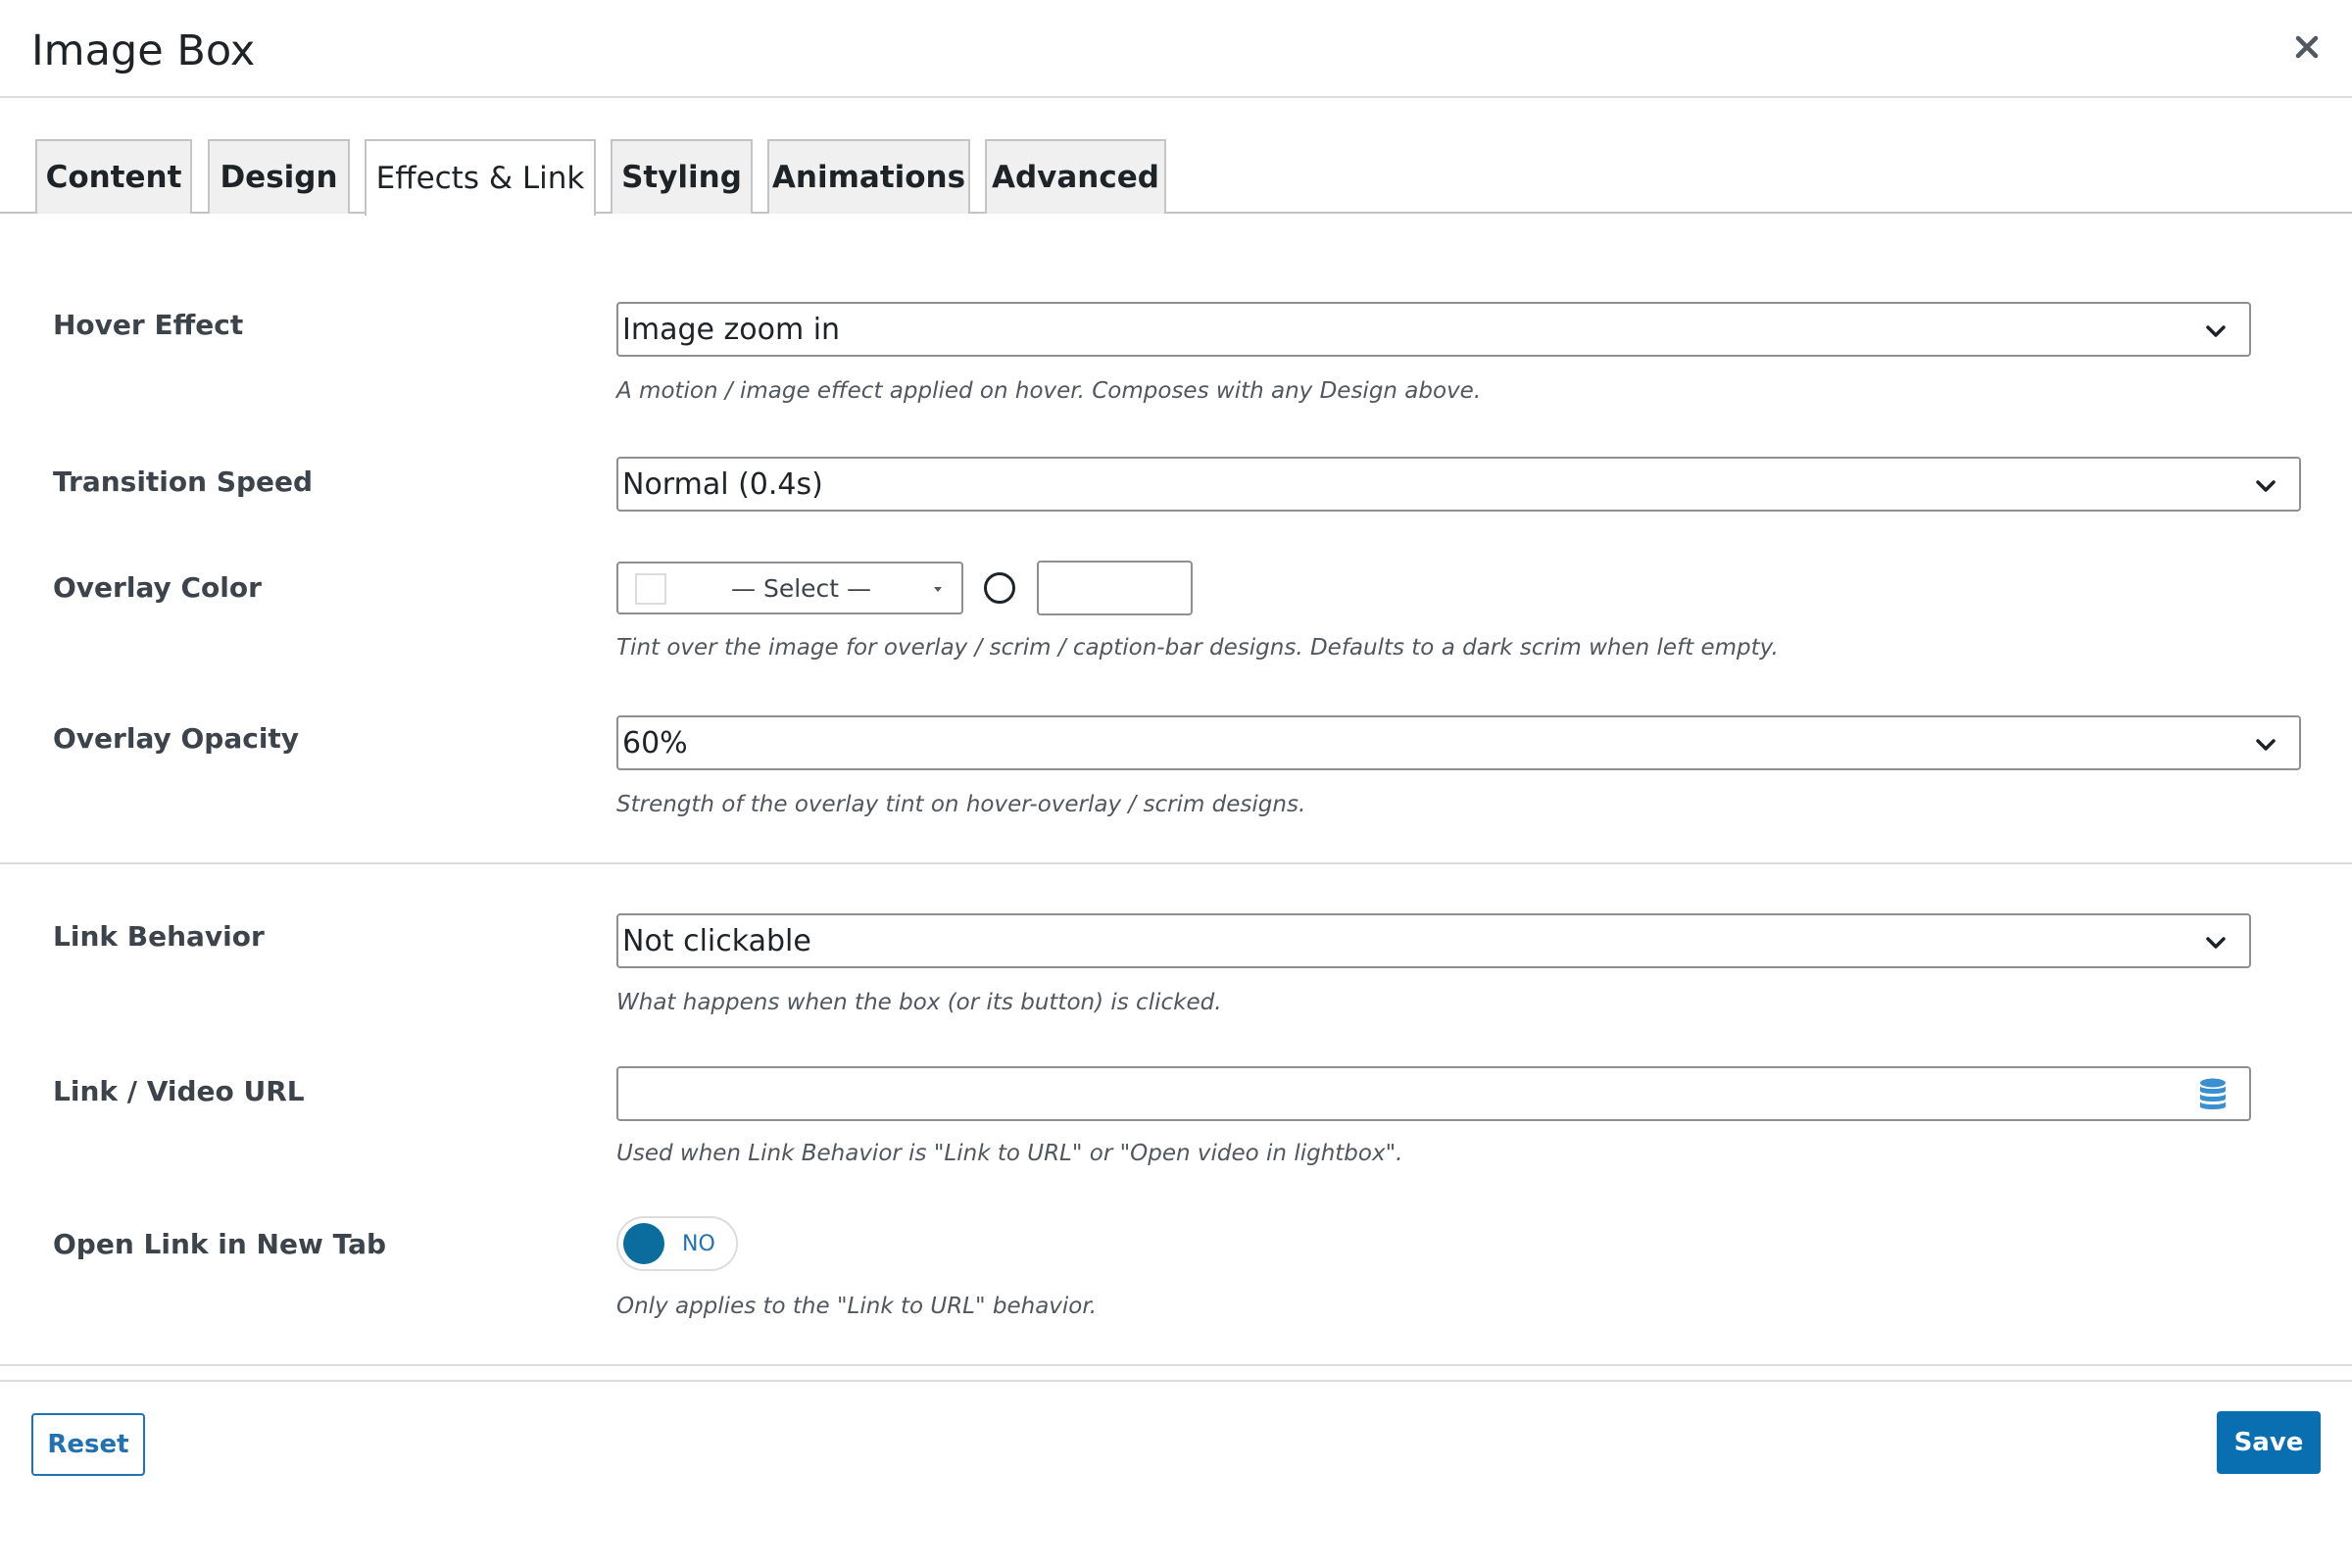  I want to click on footer-divider-top, so click(1176, 1365).